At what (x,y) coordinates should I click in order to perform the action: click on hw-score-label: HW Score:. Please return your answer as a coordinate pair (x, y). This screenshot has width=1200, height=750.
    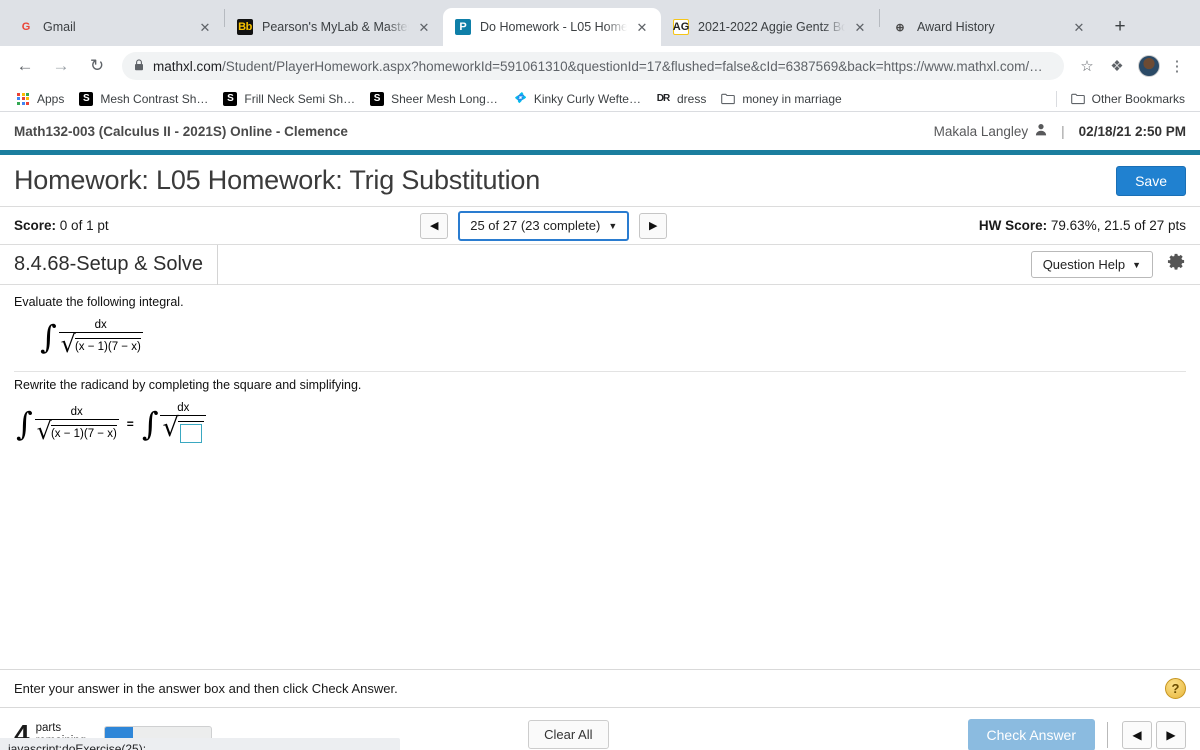
    Looking at the image, I should click on (1013, 225).